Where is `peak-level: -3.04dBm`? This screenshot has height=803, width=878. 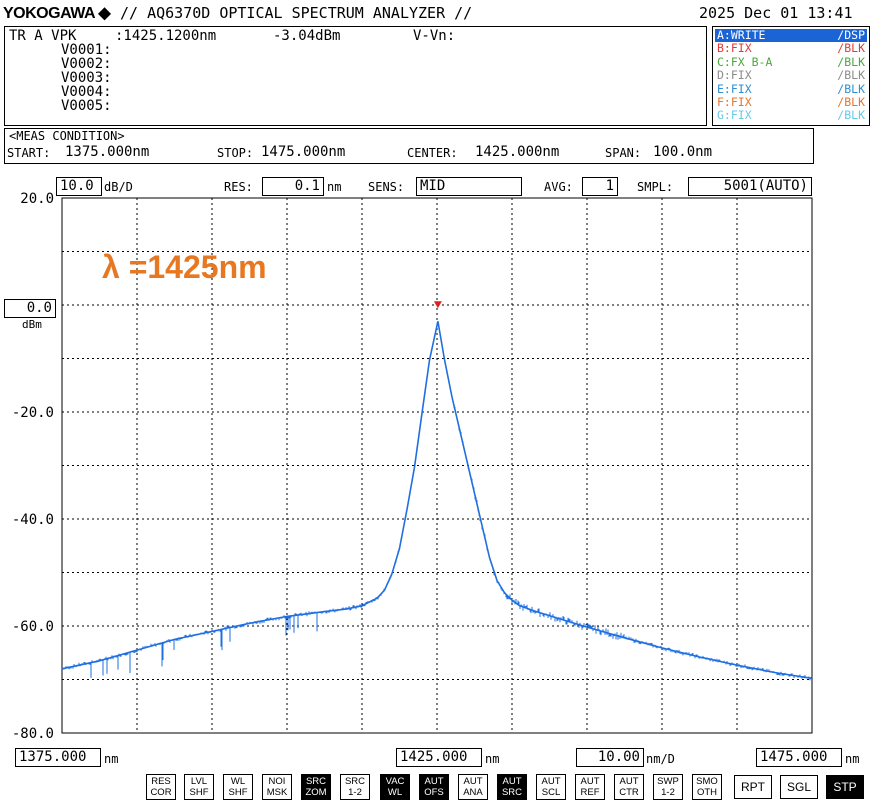 peak-level: -3.04dBm is located at coordinates (307, 36).